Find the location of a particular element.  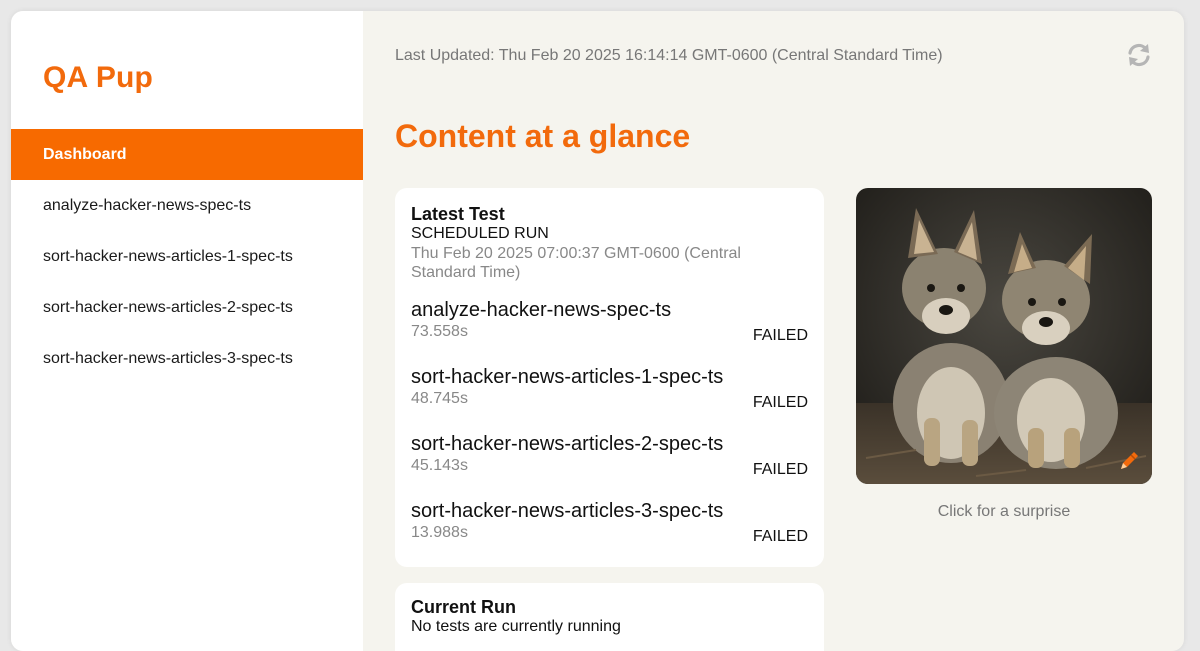

wolf-pups-image is located at coordinates (1004, 336).